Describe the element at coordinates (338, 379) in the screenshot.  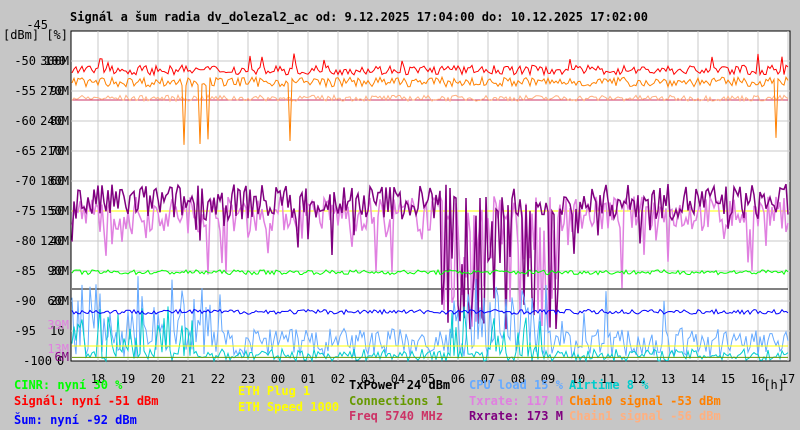
I see `x-tick-label: 02` at that location.